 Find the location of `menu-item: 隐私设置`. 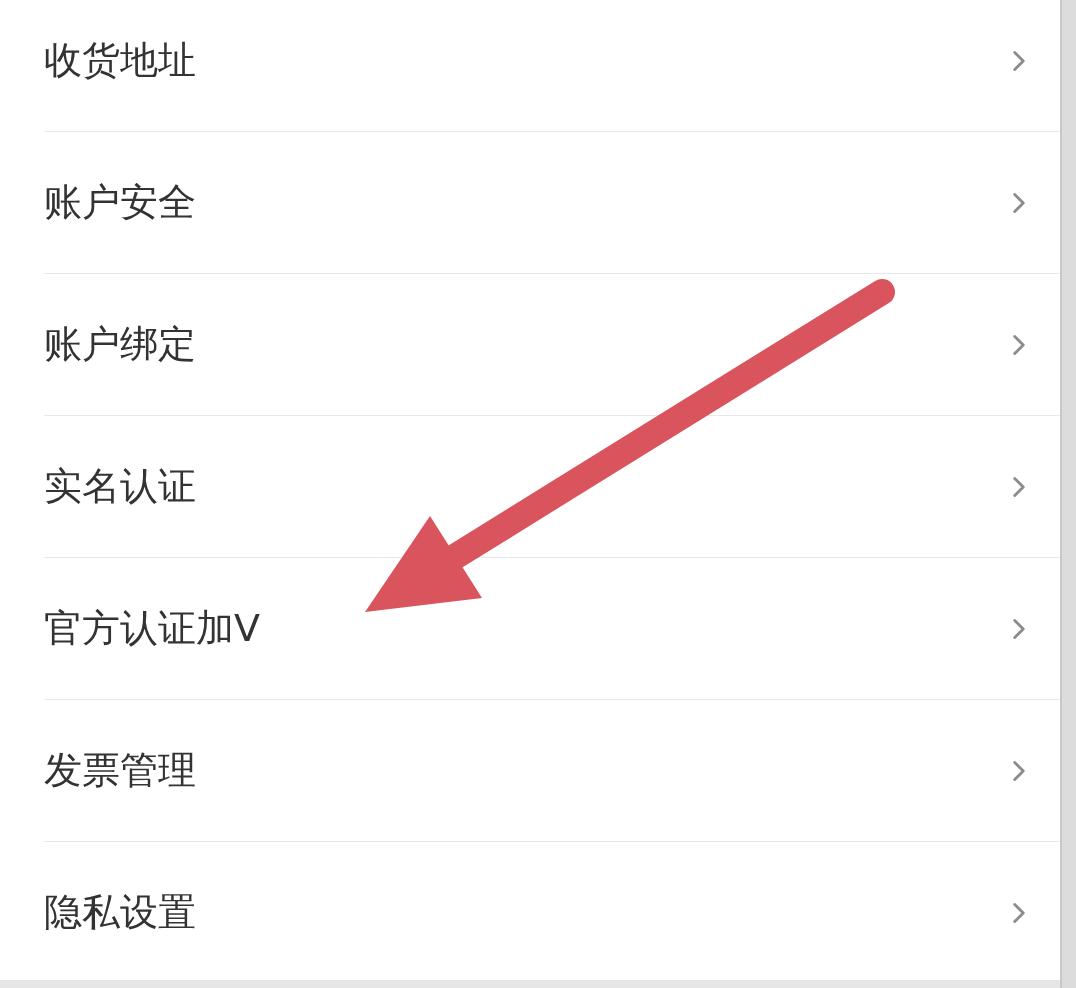

menu-item: 隐私设置 is located at coordinates (552, 912).